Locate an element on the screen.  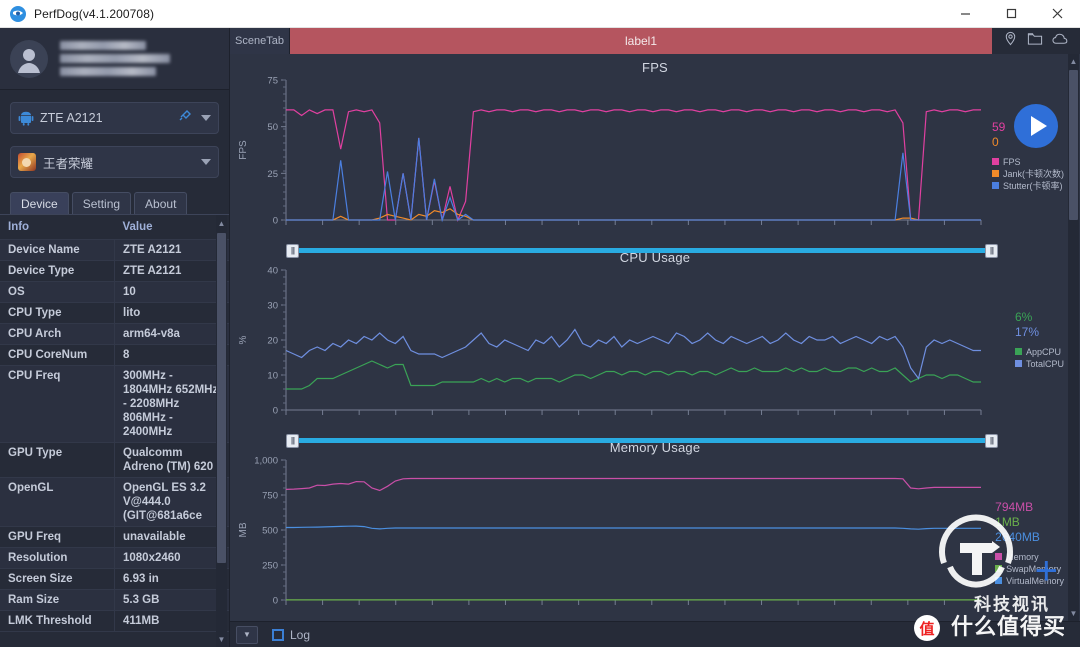
table-cell-info: CPU CoreNum is located at coordinates (57, 355).